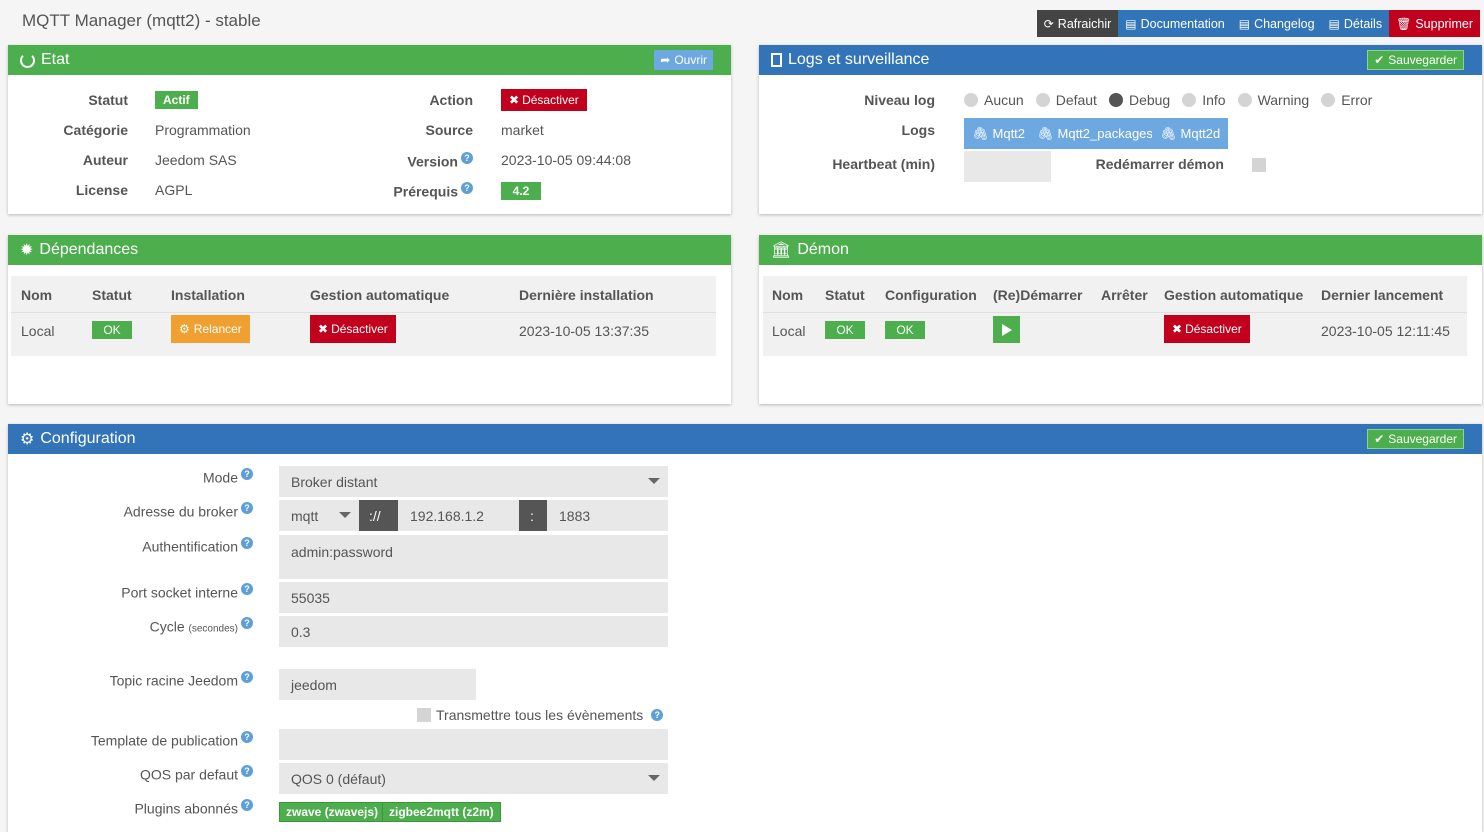 The height and width of the screenshot is (832, 1484). I want to click on play-icon, so click(1006, 329).